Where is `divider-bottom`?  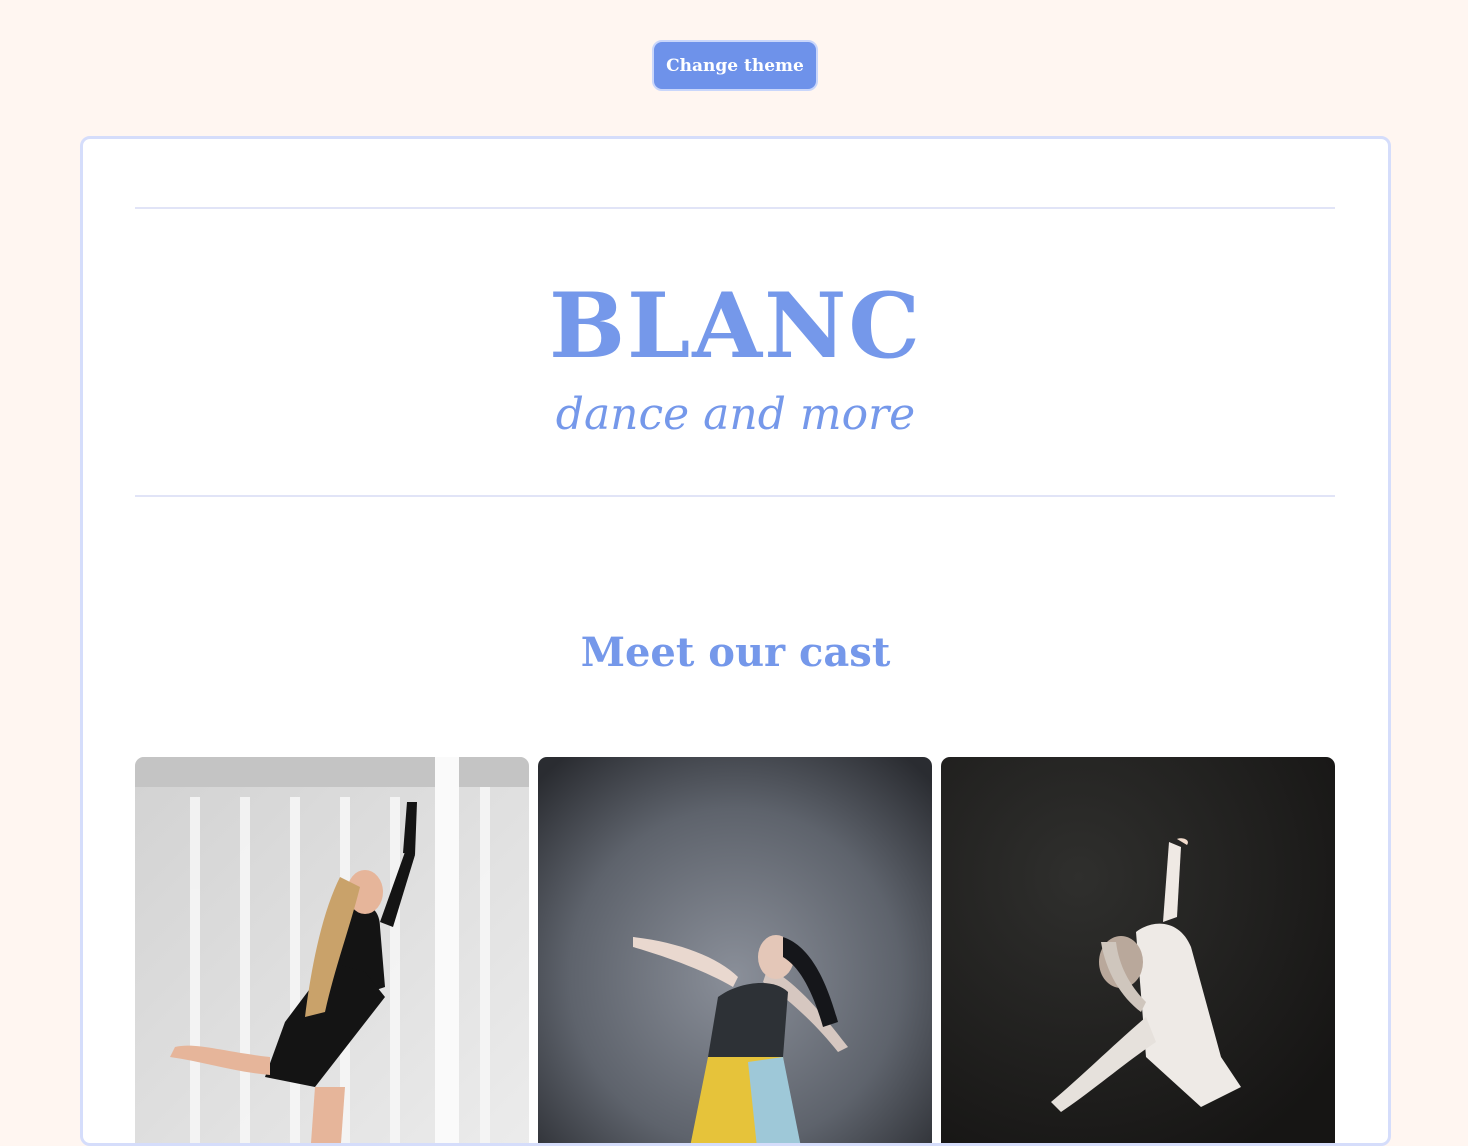
divider-bottom is located at coordinates (735, 496).